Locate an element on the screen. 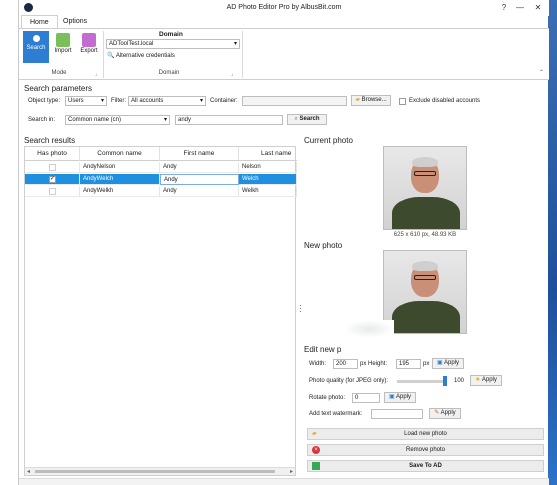 The height and width of the screenshot is (485, 557). table-row: ✓ AndyWelch Andy Welch is located at coordinates (161, 179).